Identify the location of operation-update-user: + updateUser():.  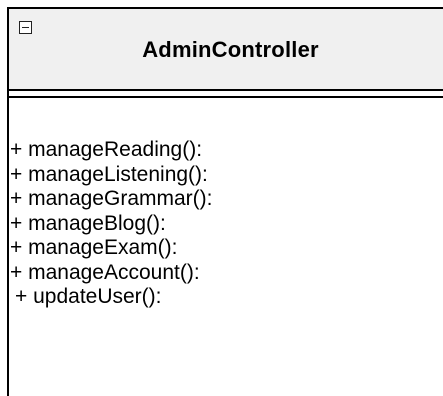
(88, 296).